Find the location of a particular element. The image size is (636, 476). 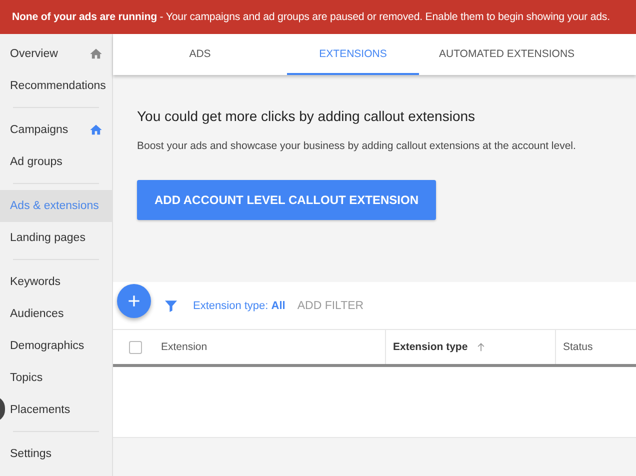

sidebar-item: Overview is located at coordinates (61, 54).